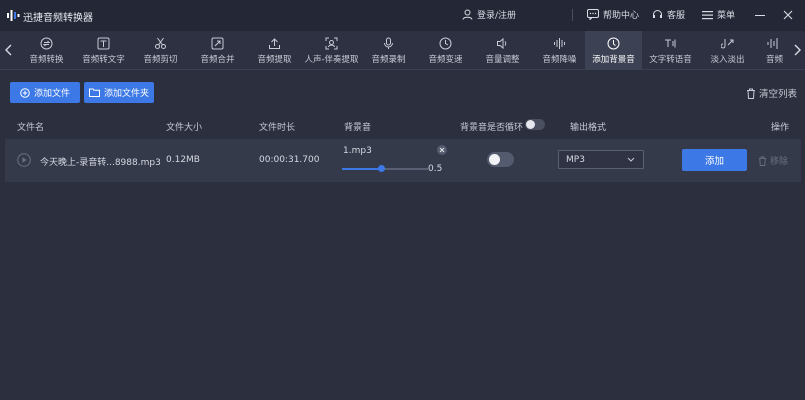 This screenshot has height=400, width=805. I want to click on tool-label: 添加背景音, so click(613, 59).